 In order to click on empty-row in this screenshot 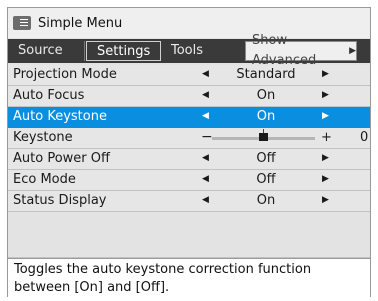, I will do `click(189, 249)`.